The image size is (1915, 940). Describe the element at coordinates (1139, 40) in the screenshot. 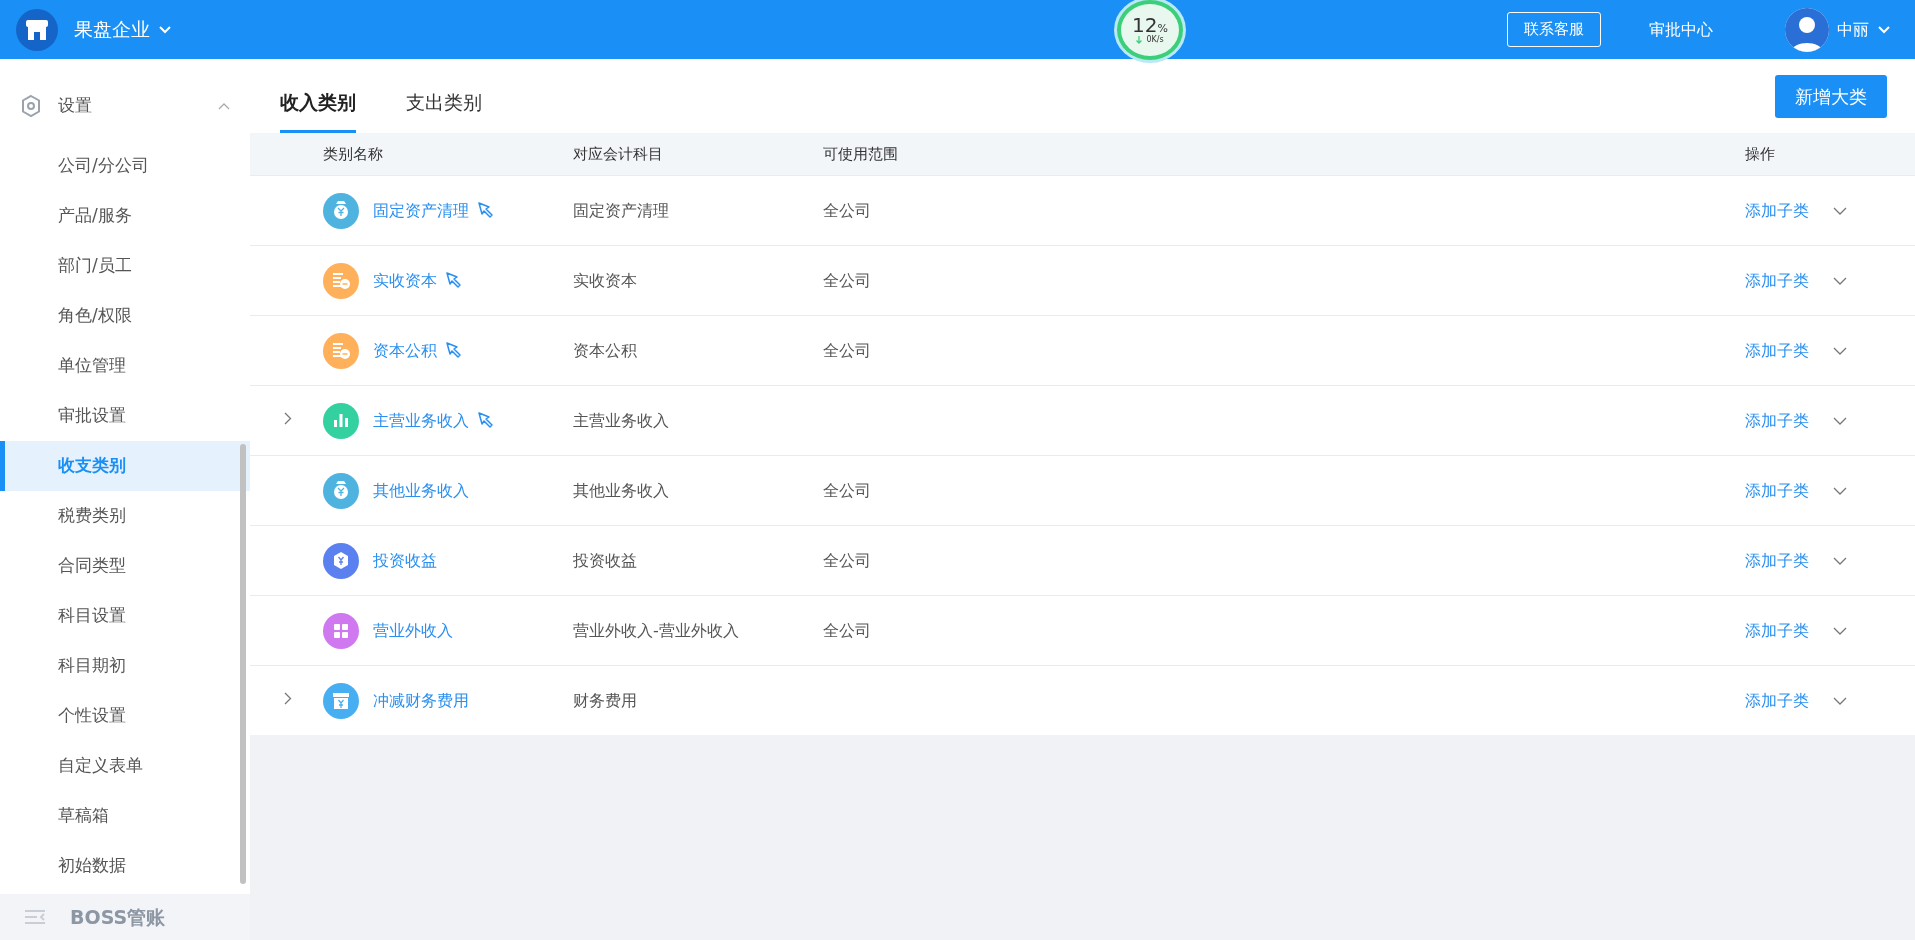

I see `down-arrow-icon` at that location.